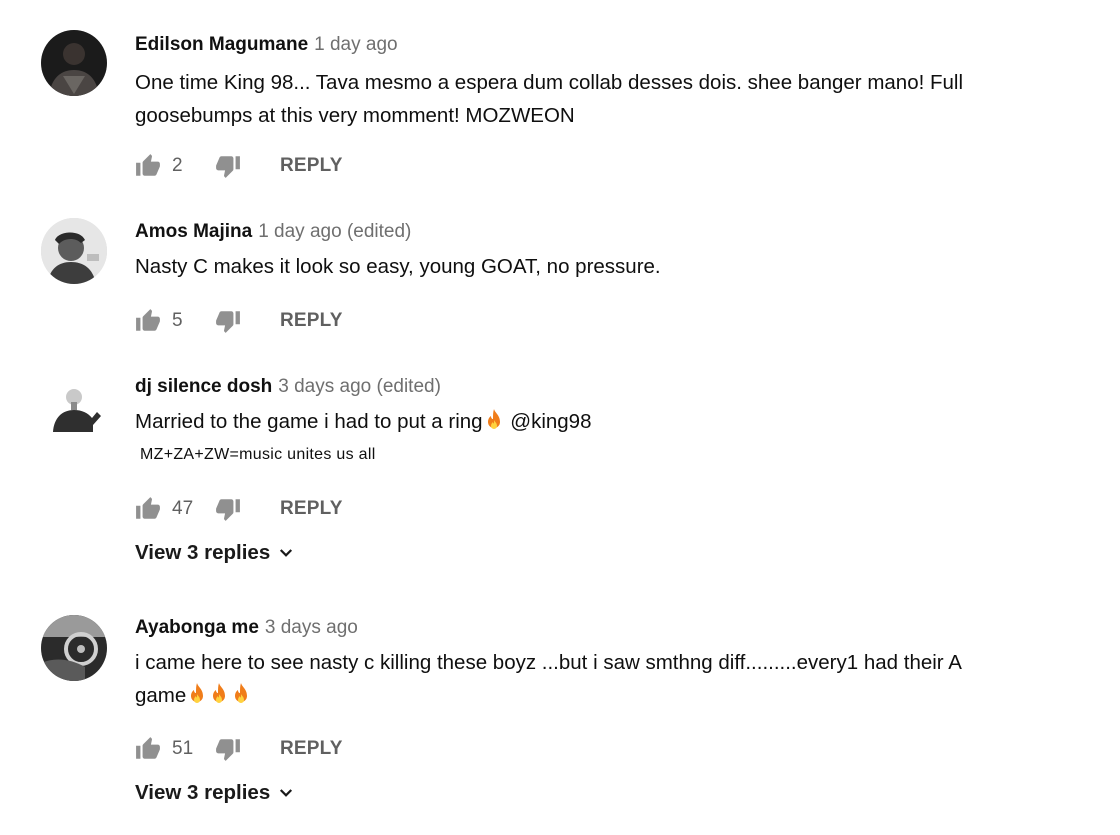 The image size is (1120, 835). I want to click on comment-author: Edilson Magumane, so click(221, 44).